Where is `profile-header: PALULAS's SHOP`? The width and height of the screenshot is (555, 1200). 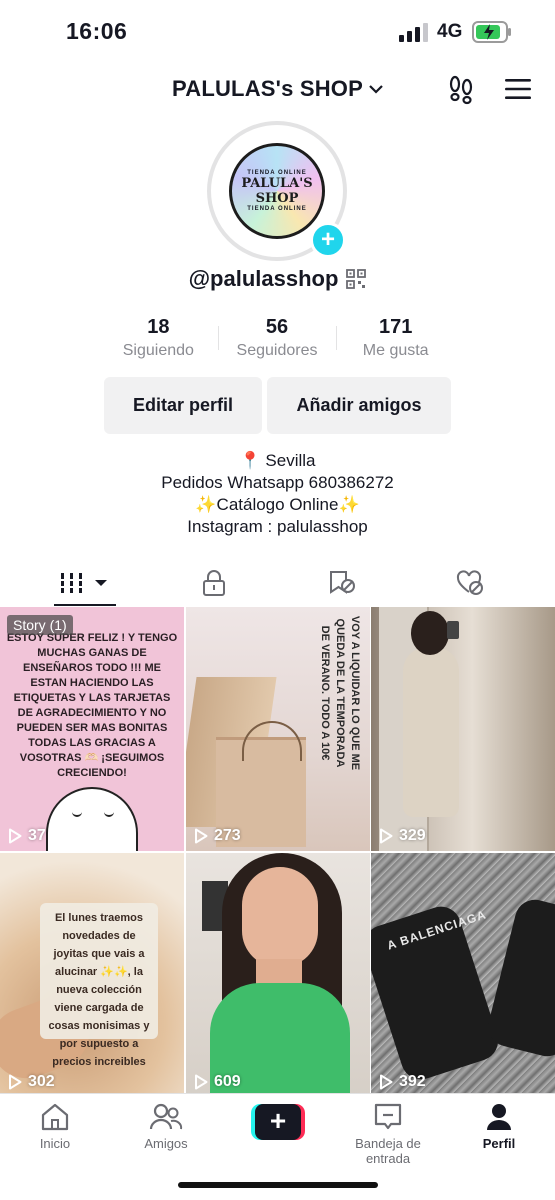
profile-header: PALULAS's SHOP is located at coordinates (277, 89).